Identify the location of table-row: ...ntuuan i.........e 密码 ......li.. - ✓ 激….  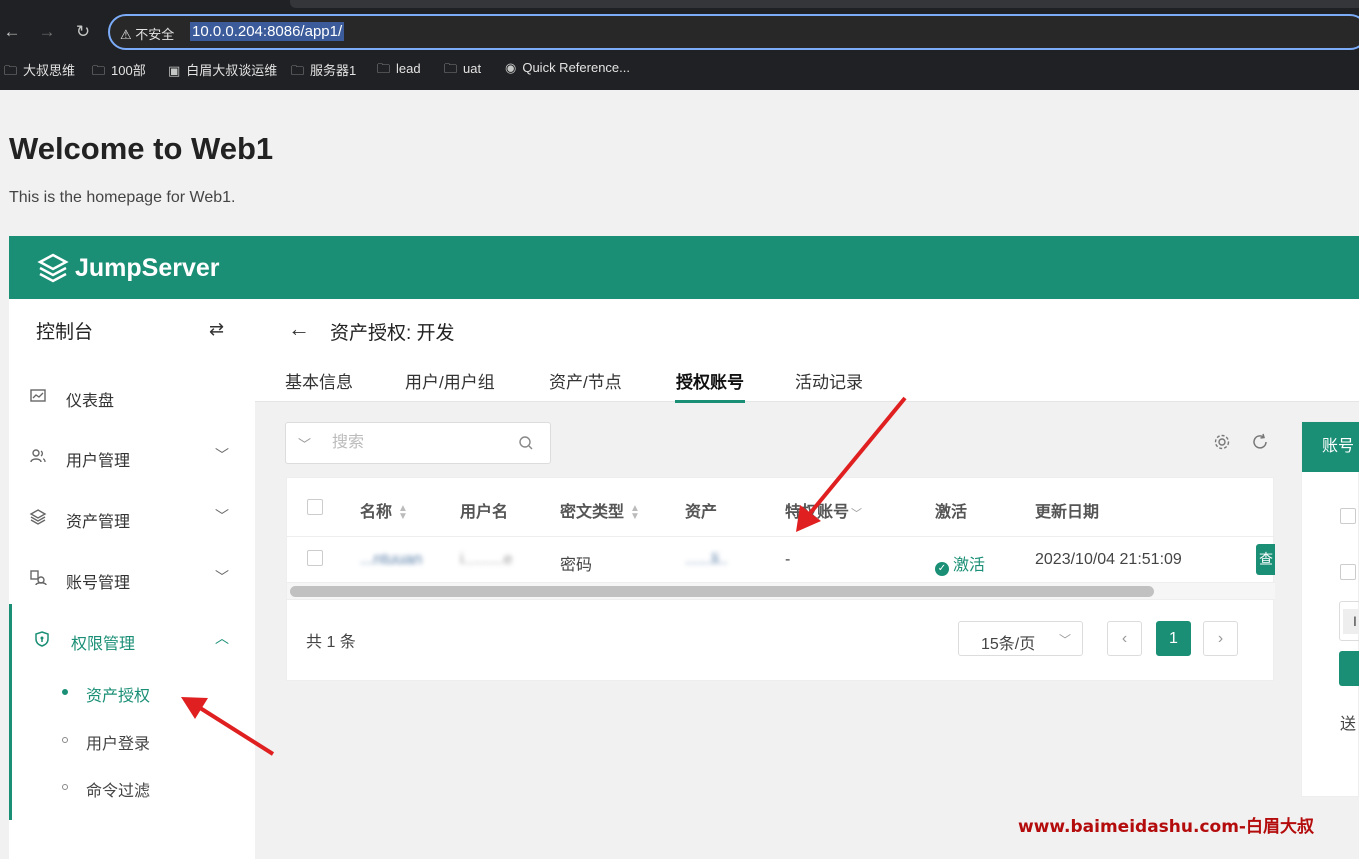
(781, 560).